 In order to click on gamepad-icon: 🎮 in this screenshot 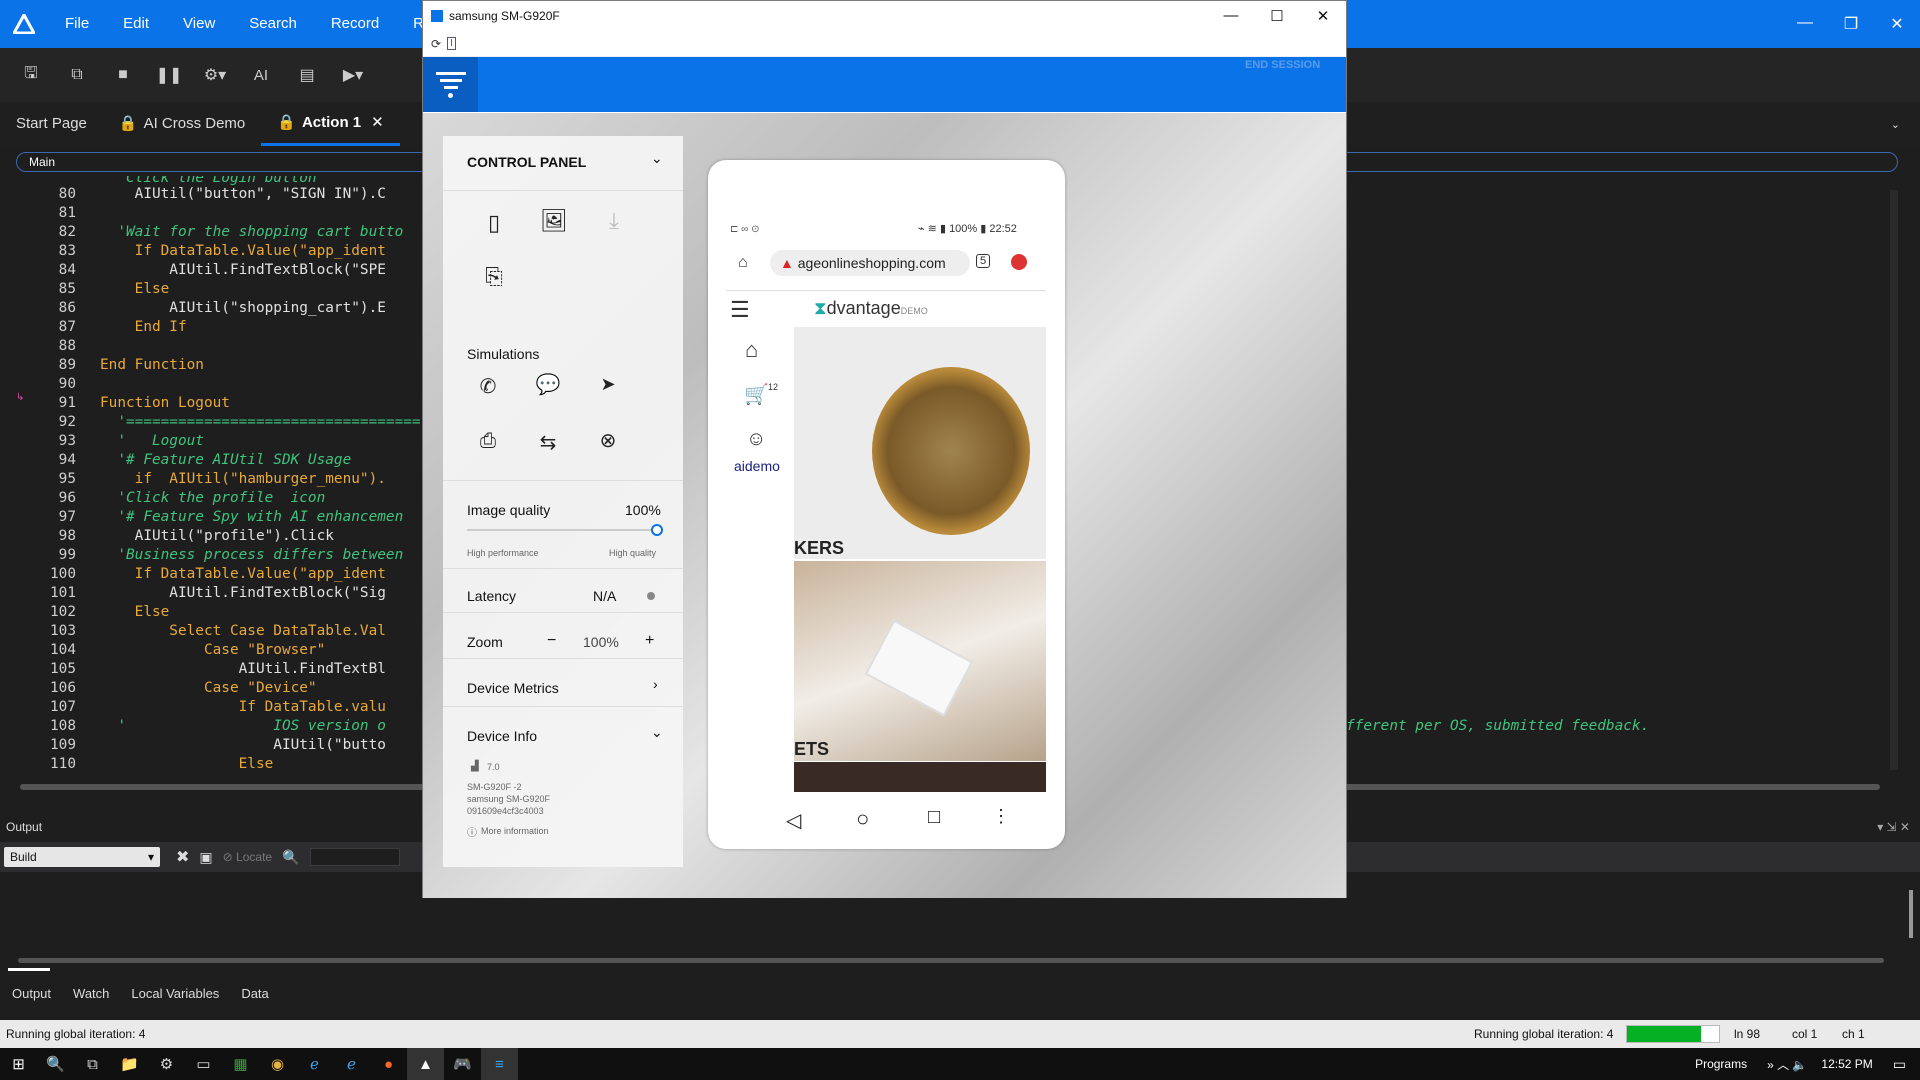, I will do `click(462, 1064)`.